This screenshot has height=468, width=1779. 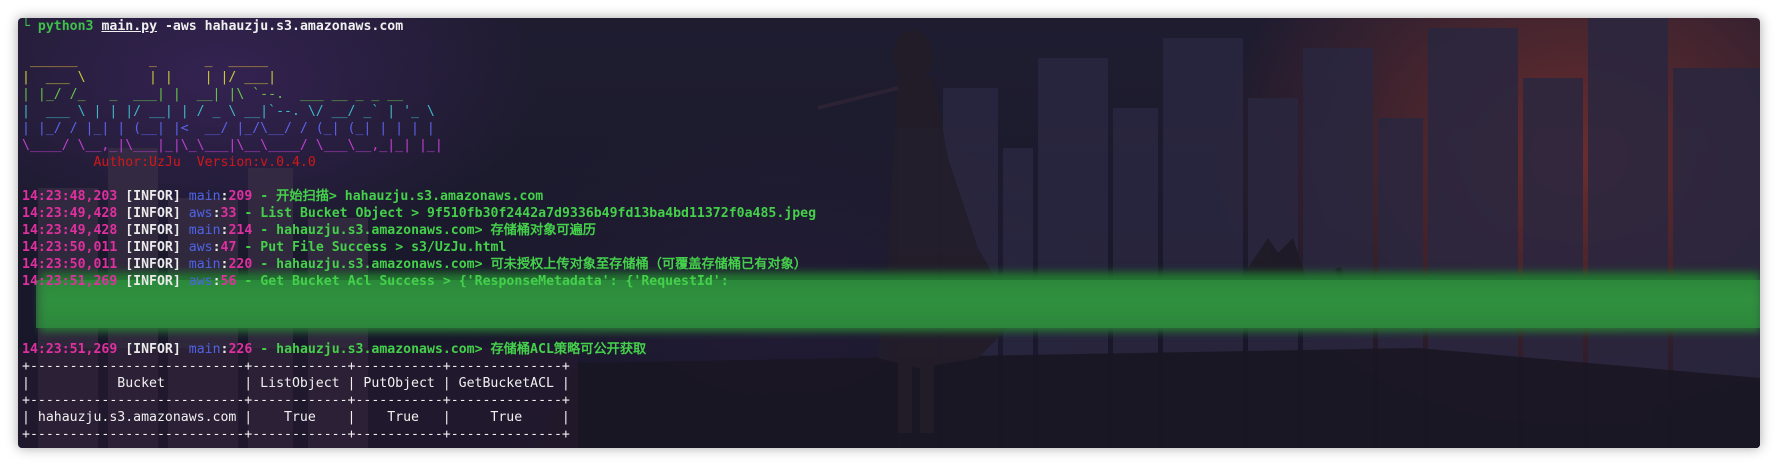 I want to click on banner-line: | ___ \ | | | |/ ___|, so click(x=149, y=77).